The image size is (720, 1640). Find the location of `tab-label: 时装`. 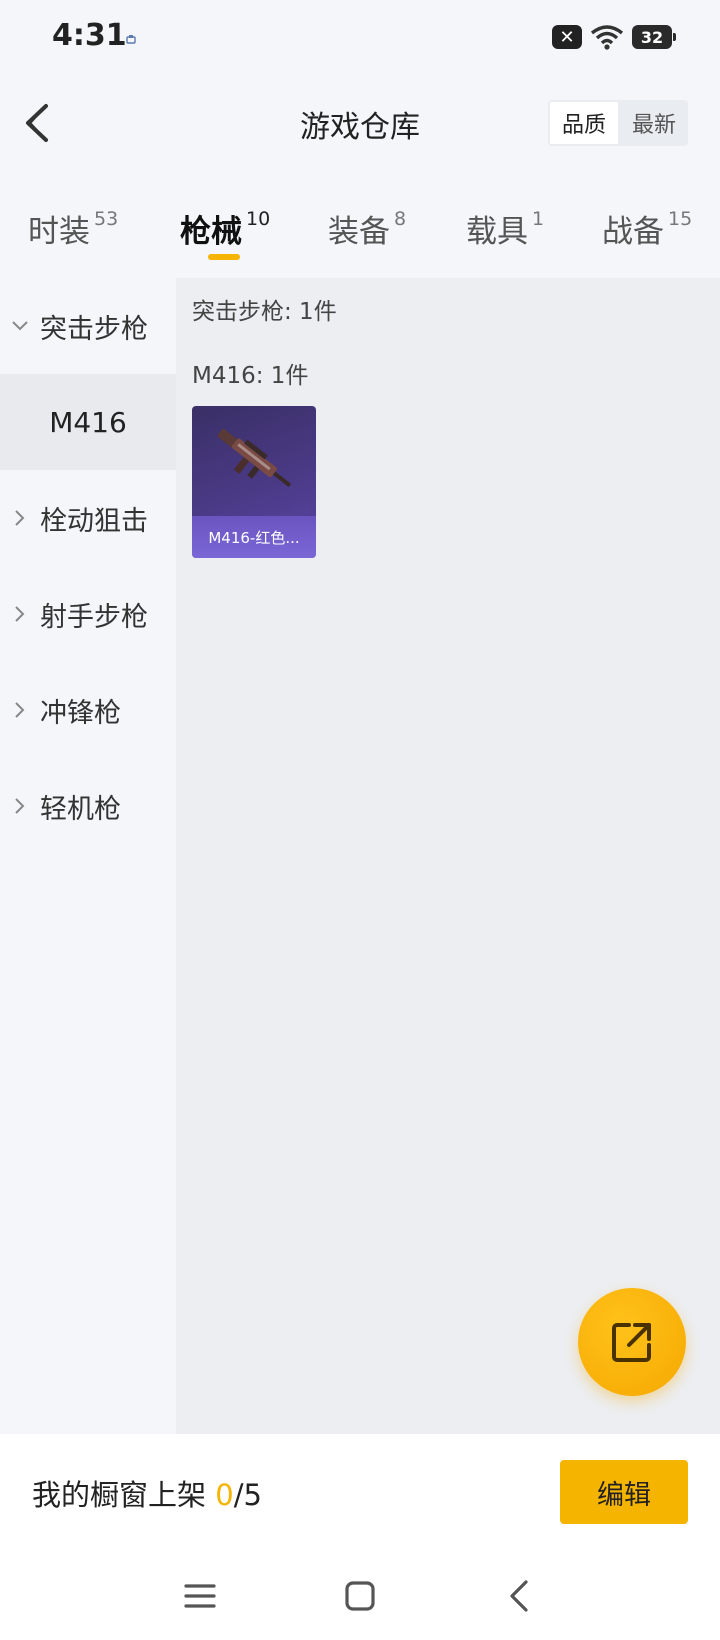

tab-label: 时装 is located at coordinates (59, 232).